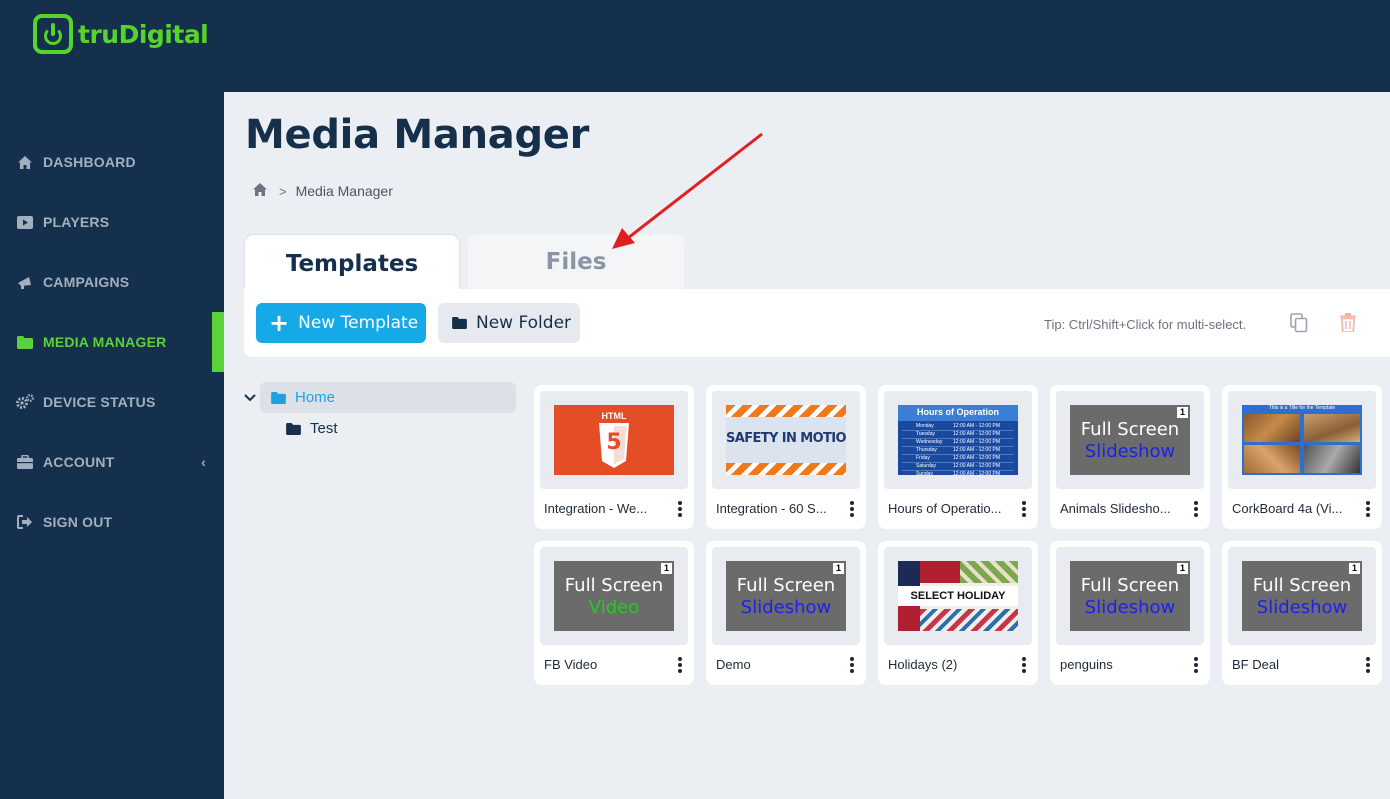 Image resolution: width=1390 pixels, height=799 pixels. Describe the element at coordinates (260, 191) in the screenshot. I see `home-icon` at that location.